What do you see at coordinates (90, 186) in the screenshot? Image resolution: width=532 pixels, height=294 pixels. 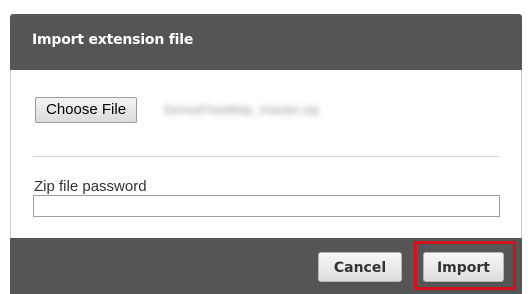 I see `zip-password-label: Zip file password` at bounding box center [90, 186].